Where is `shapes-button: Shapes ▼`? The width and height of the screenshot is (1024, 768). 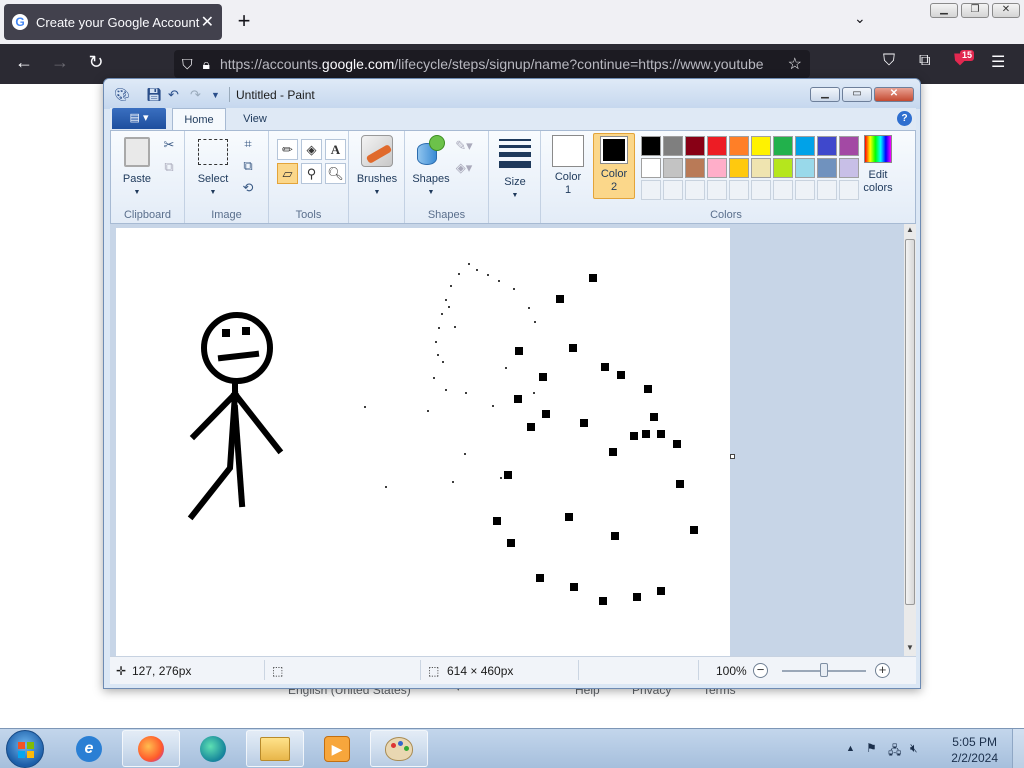 shapes-button: Shapes ▼ is located at coordinates (431, 167).